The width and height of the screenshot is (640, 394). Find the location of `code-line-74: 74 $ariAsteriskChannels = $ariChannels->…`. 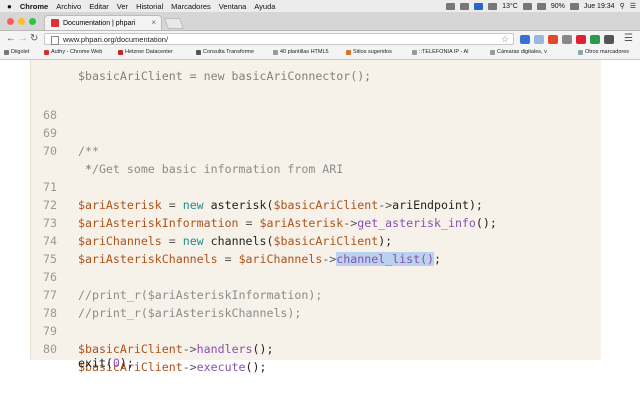

code-line-74: 74 $ariAsteriskChannels = $ariChannels->… is located at coordinates (242, 250).